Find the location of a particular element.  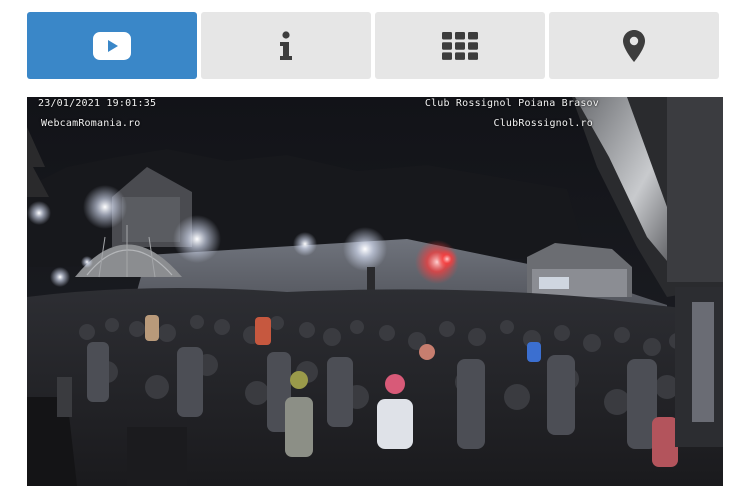

location-overlay: Club Rossignol Poiana Brasov is located at coordinates (511, 103).